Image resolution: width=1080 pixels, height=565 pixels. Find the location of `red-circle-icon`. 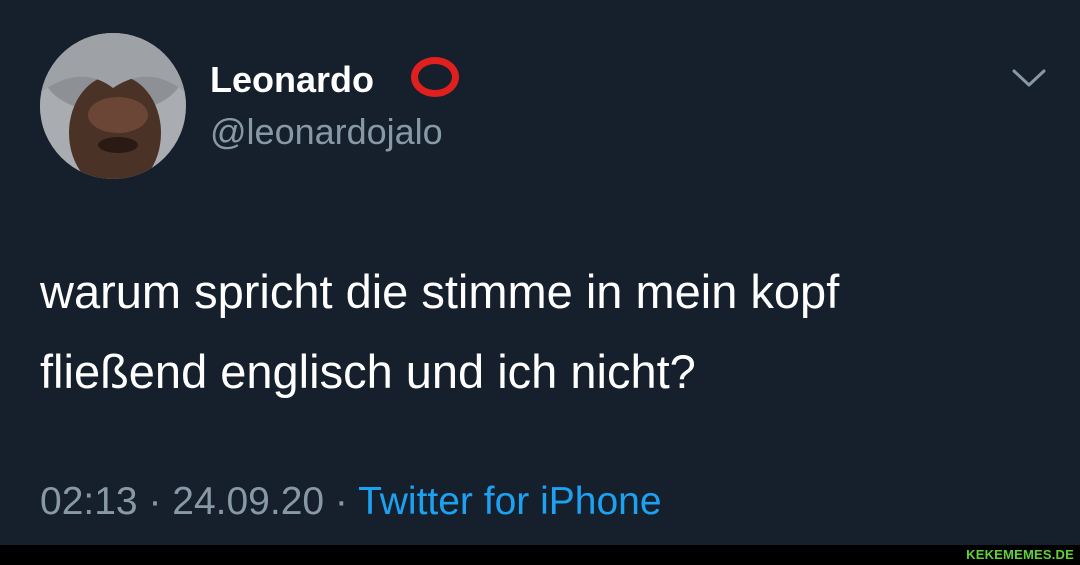

red-circle-icon is located at coordinates (435, 77).